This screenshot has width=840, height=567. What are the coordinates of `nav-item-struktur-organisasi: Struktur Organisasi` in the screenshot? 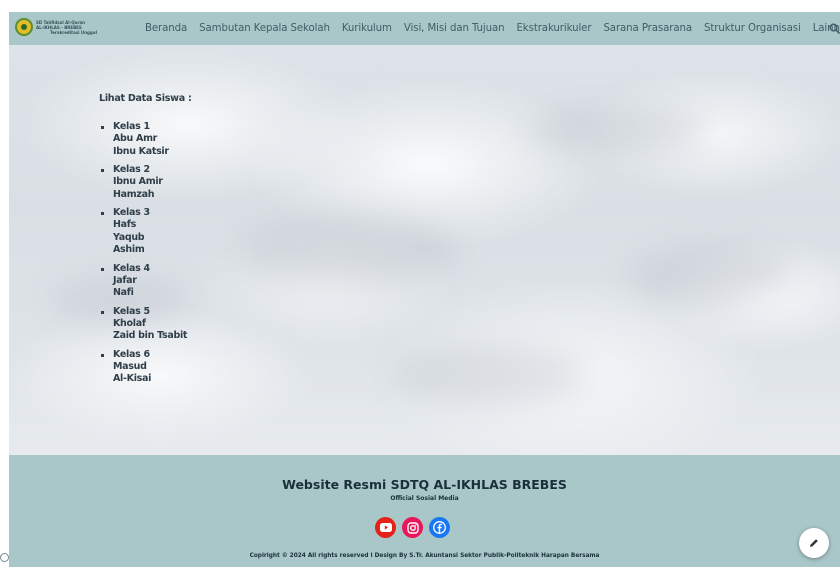 It's located at (752, 28).